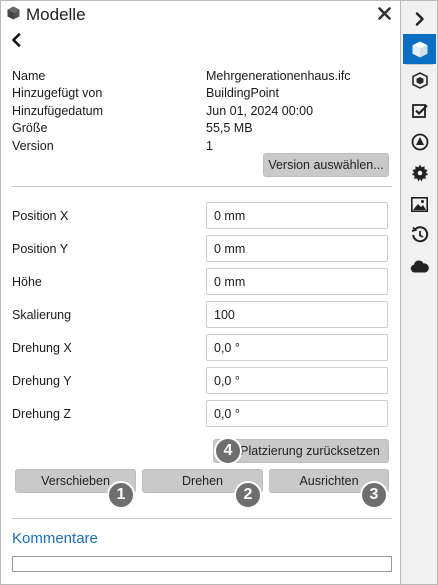 The image size is (438, 585). What do you see at coordinates (202, 215) in the screenshot?
I see `field-position-x: Position X 0 mm` at bounding box center [202, 215].